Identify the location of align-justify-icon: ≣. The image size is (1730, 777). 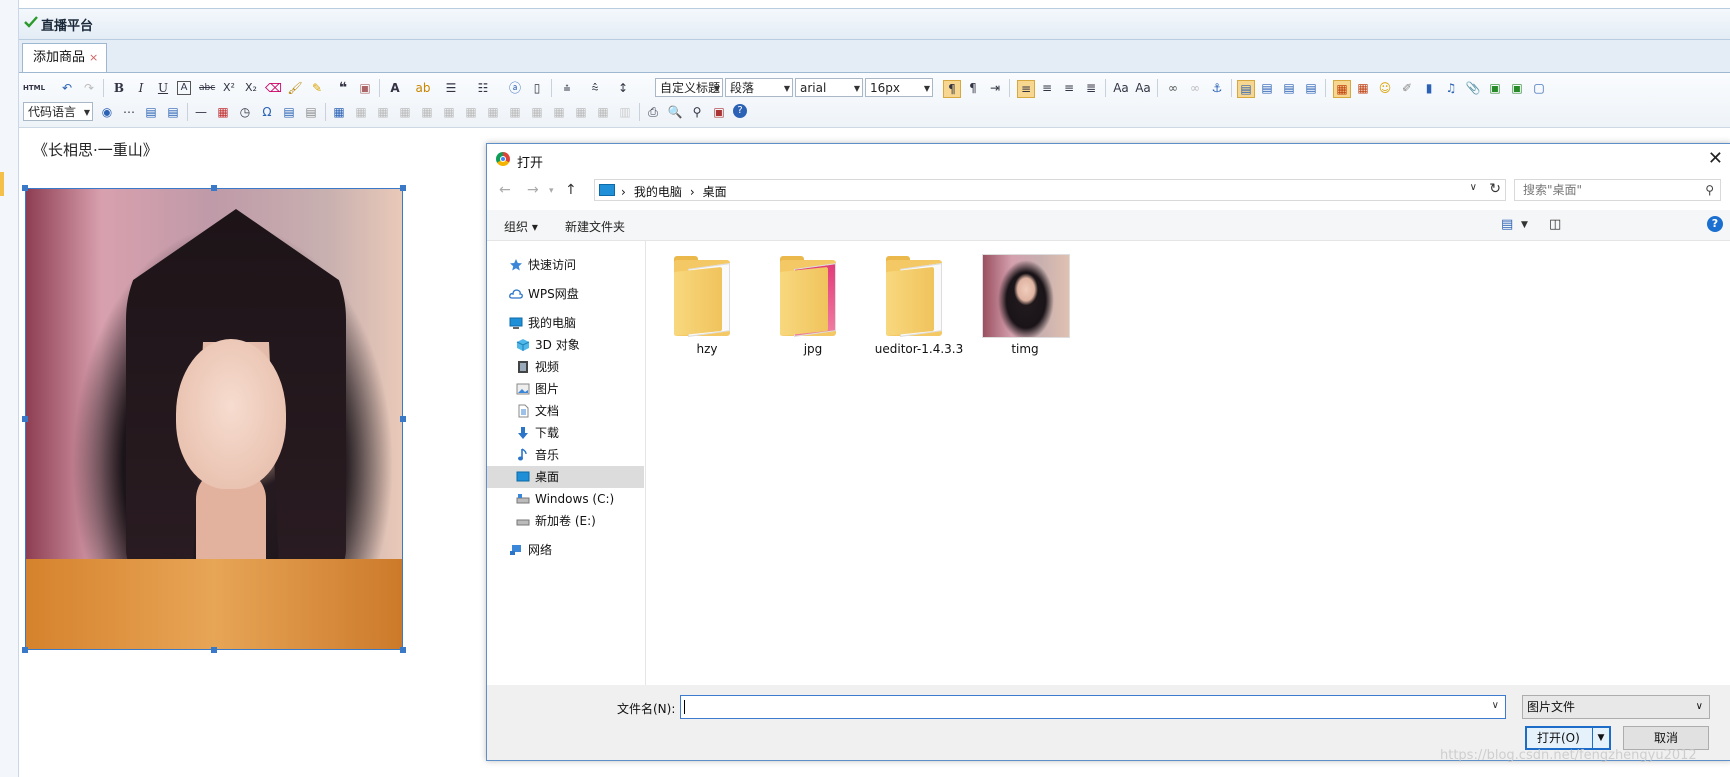
(1091, 88).